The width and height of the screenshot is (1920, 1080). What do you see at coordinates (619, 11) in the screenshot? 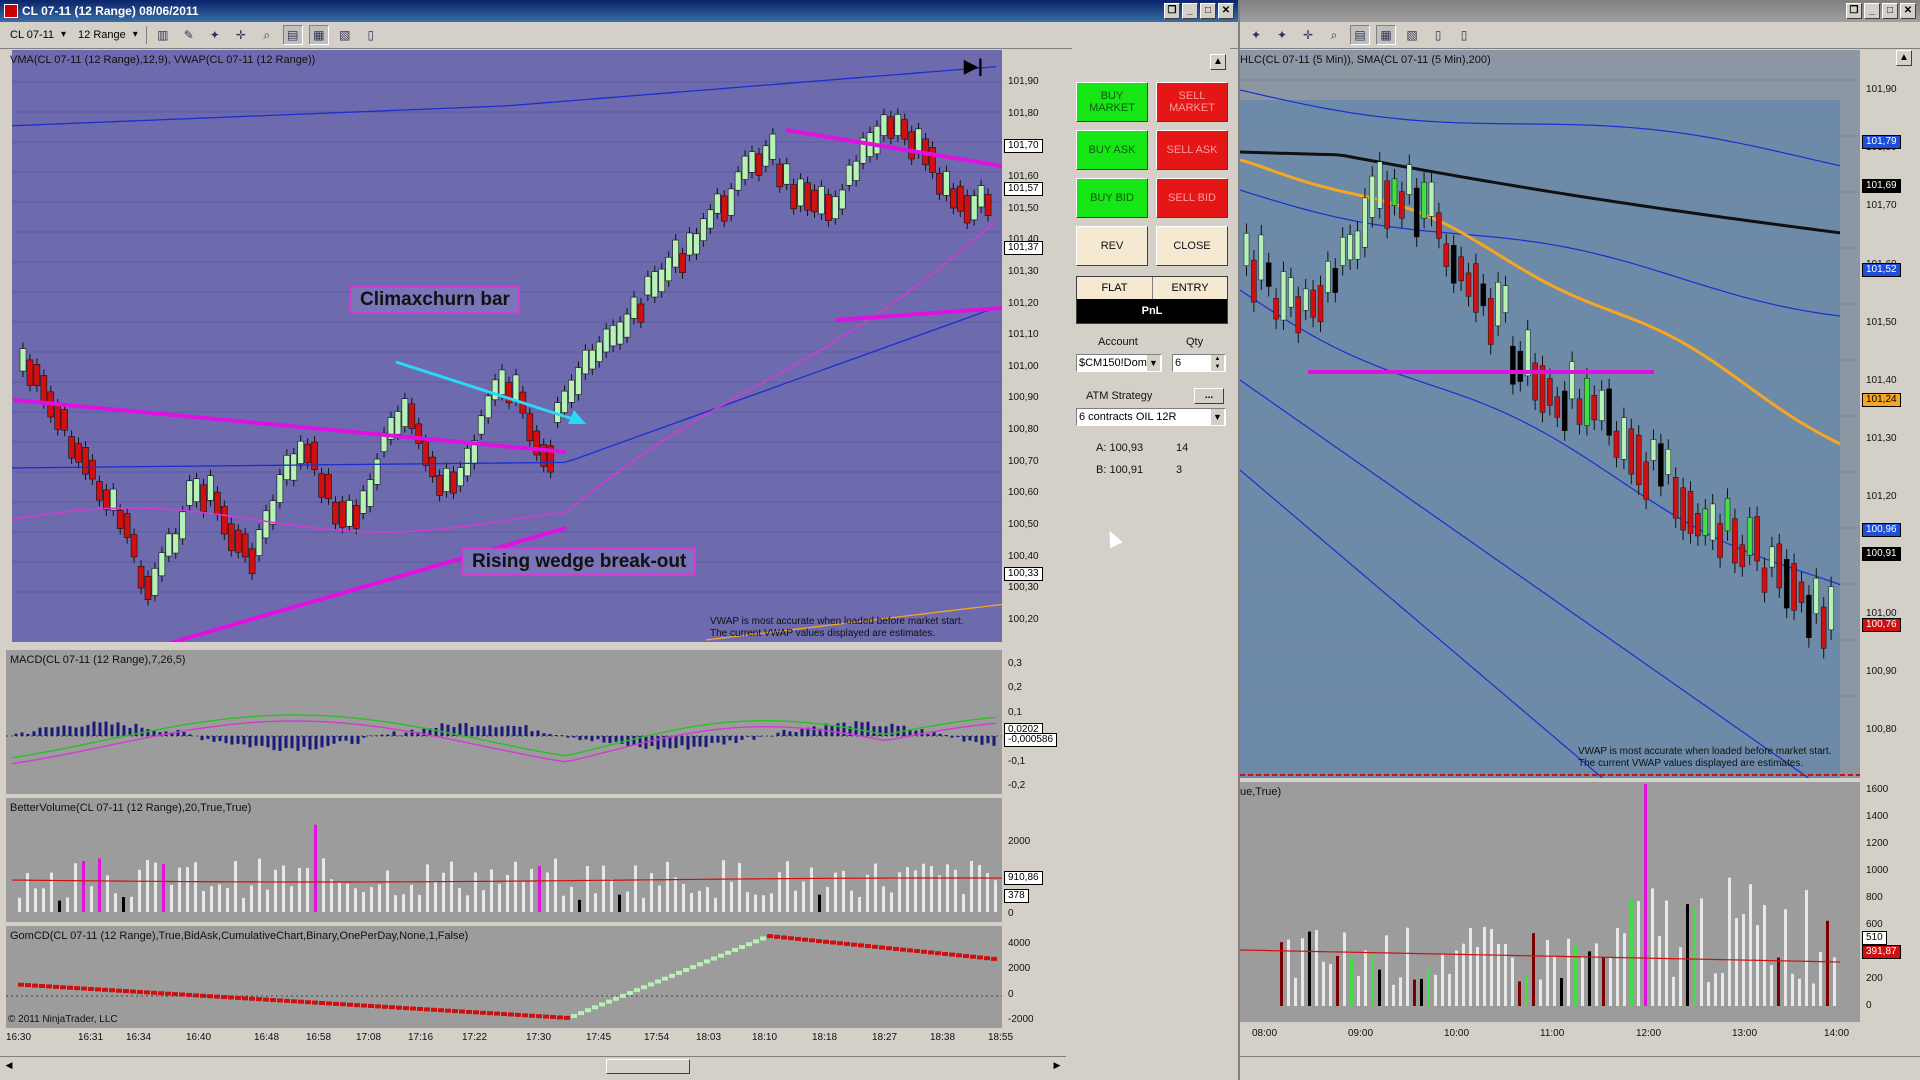
I see `left-title-bar: CL 07-11 (12 Range) 08/06/2011 ❐ _ □ ✕` at bounding box center [619, 11].